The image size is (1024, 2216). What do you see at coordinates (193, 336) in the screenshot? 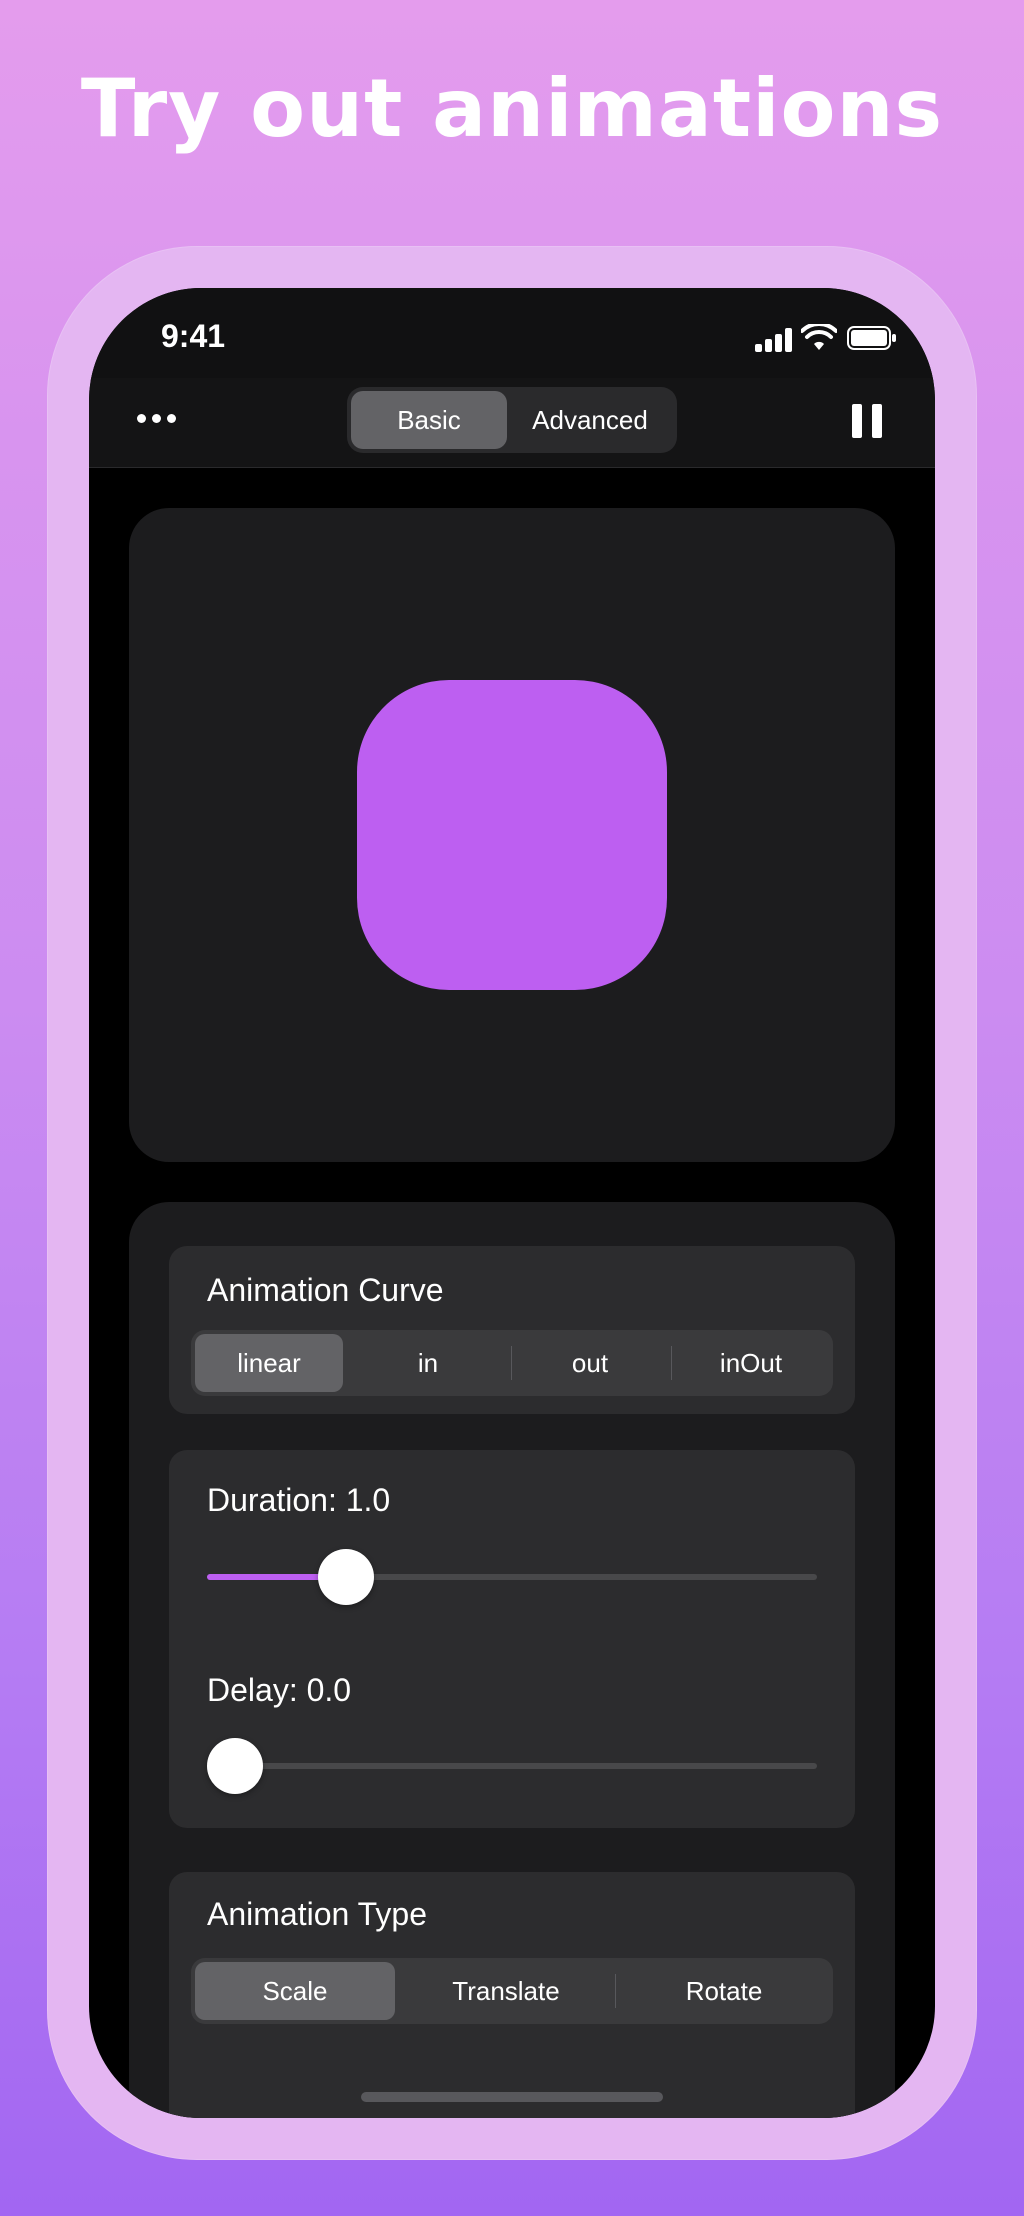
I see `status-time: 9:41` at bounding box center [193, 336].